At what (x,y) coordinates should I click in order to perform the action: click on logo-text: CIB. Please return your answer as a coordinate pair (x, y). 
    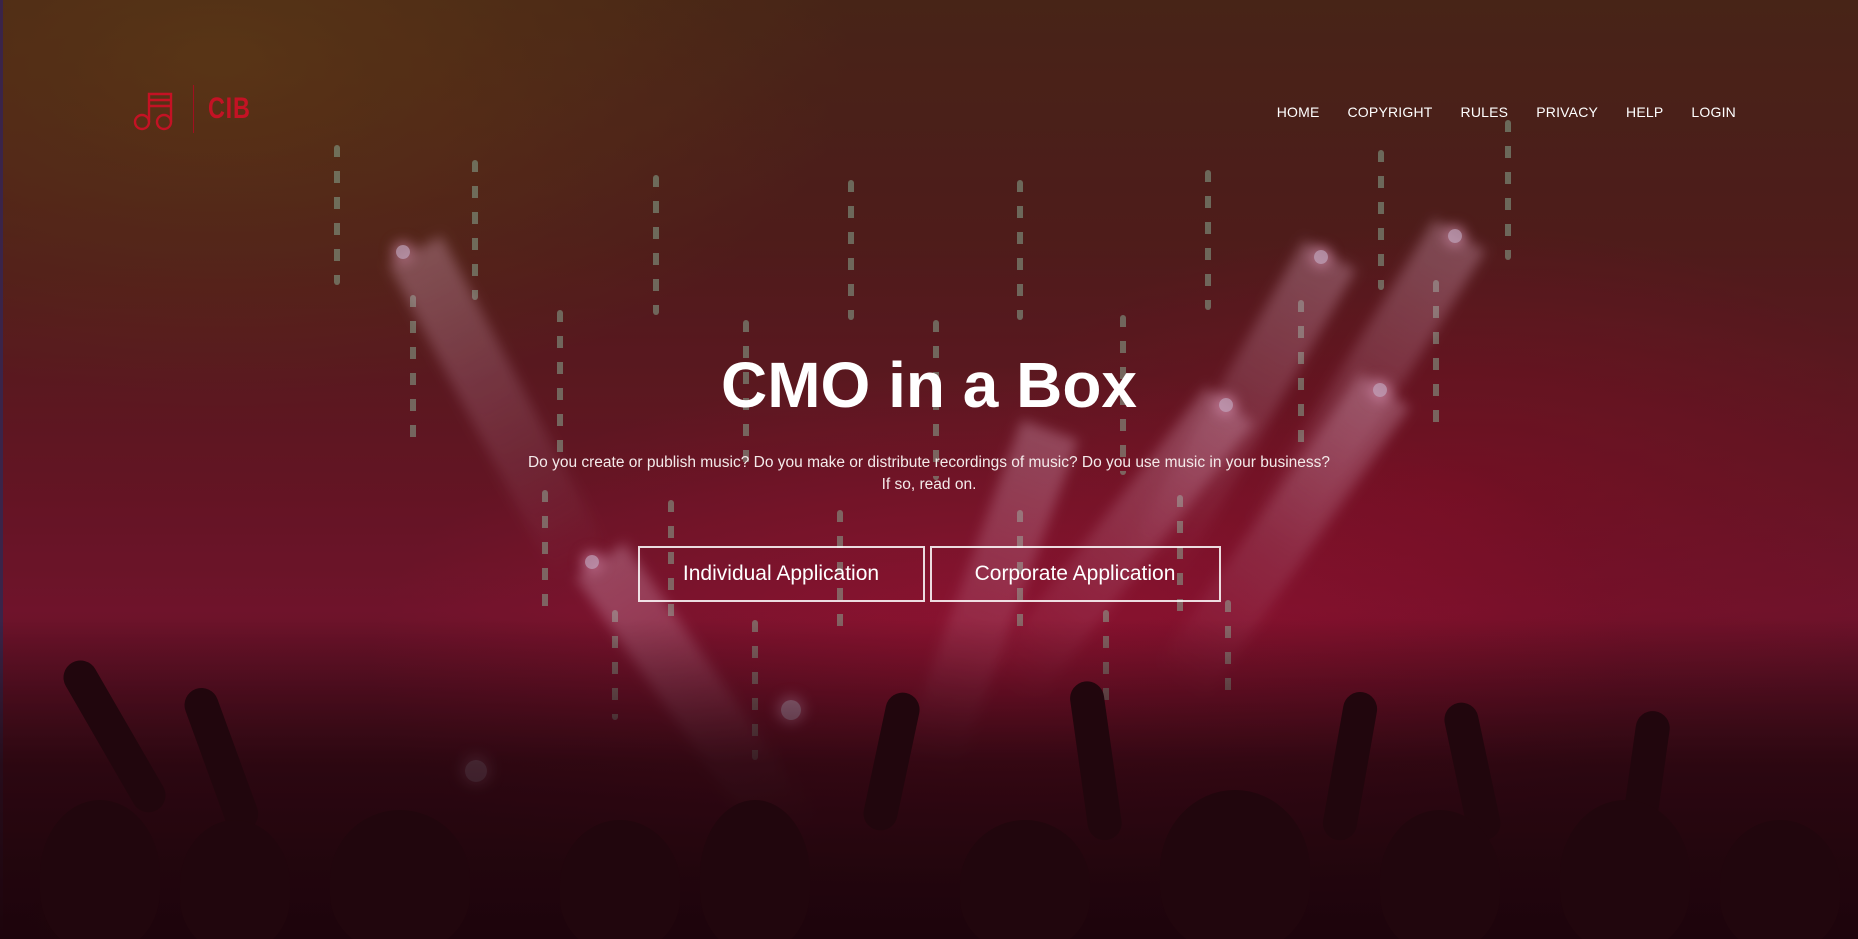
    Looking at the image, I should click on (229, 108).